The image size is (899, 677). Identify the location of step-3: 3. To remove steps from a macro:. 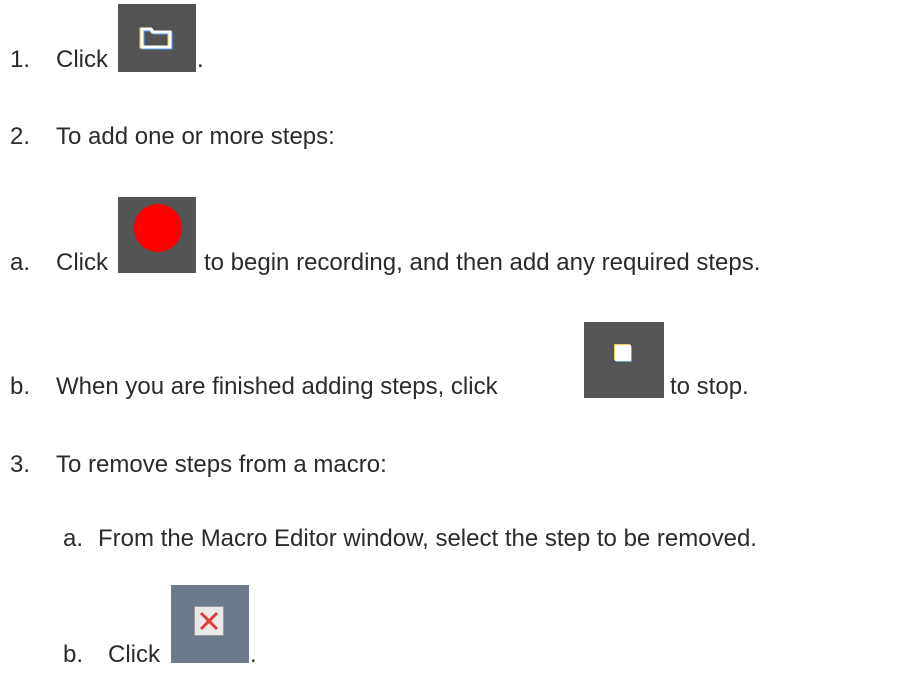
(449, 465).